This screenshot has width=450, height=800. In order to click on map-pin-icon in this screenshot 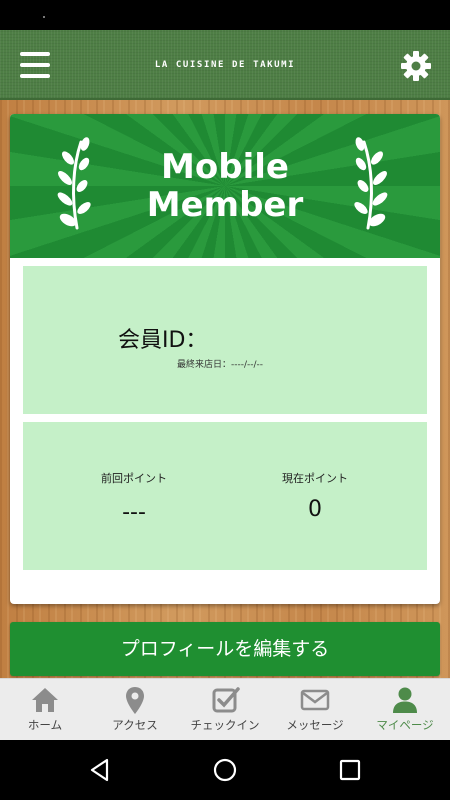, I will do `click(135, 700)`.